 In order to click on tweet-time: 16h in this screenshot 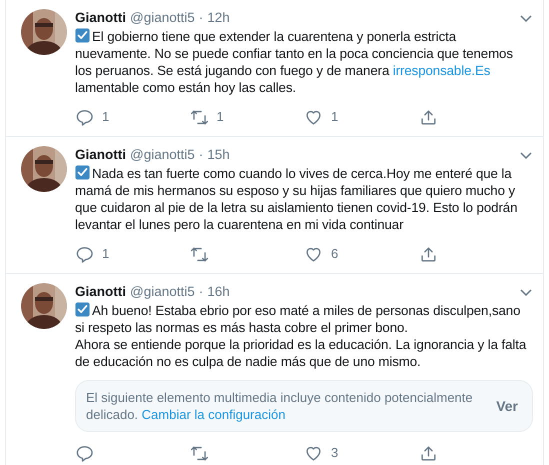, I will do `click(218, 292)`.